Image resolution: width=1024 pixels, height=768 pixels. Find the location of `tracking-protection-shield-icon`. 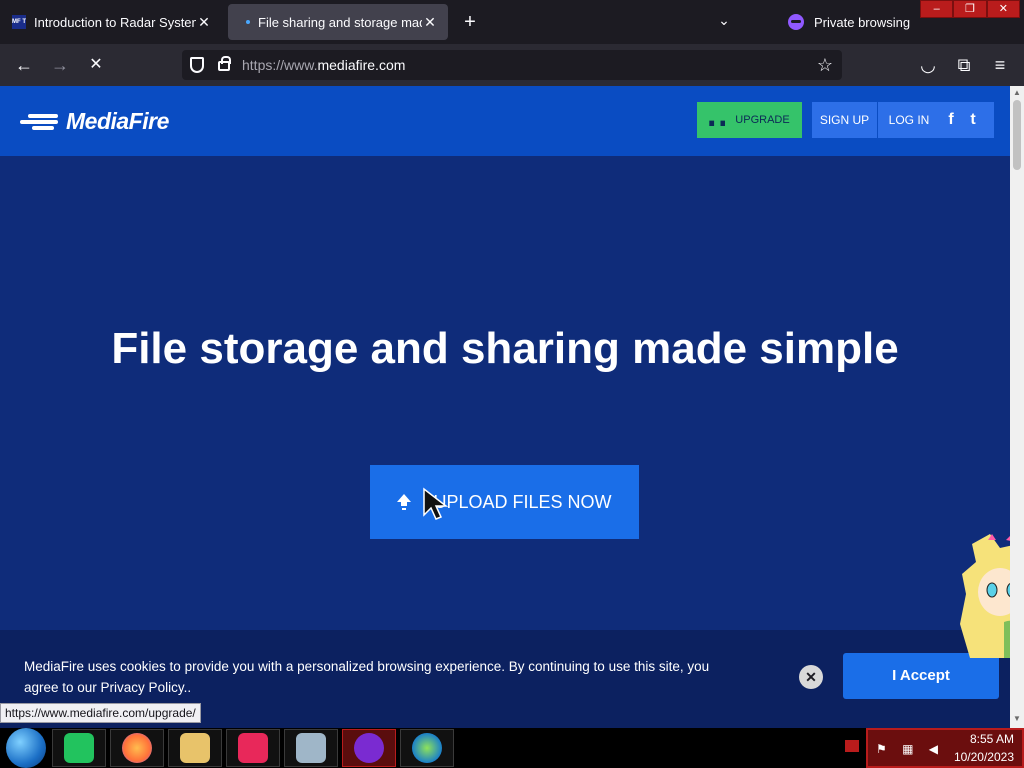

tracking-protection-shield-icon is located at coordinates (197, 65).